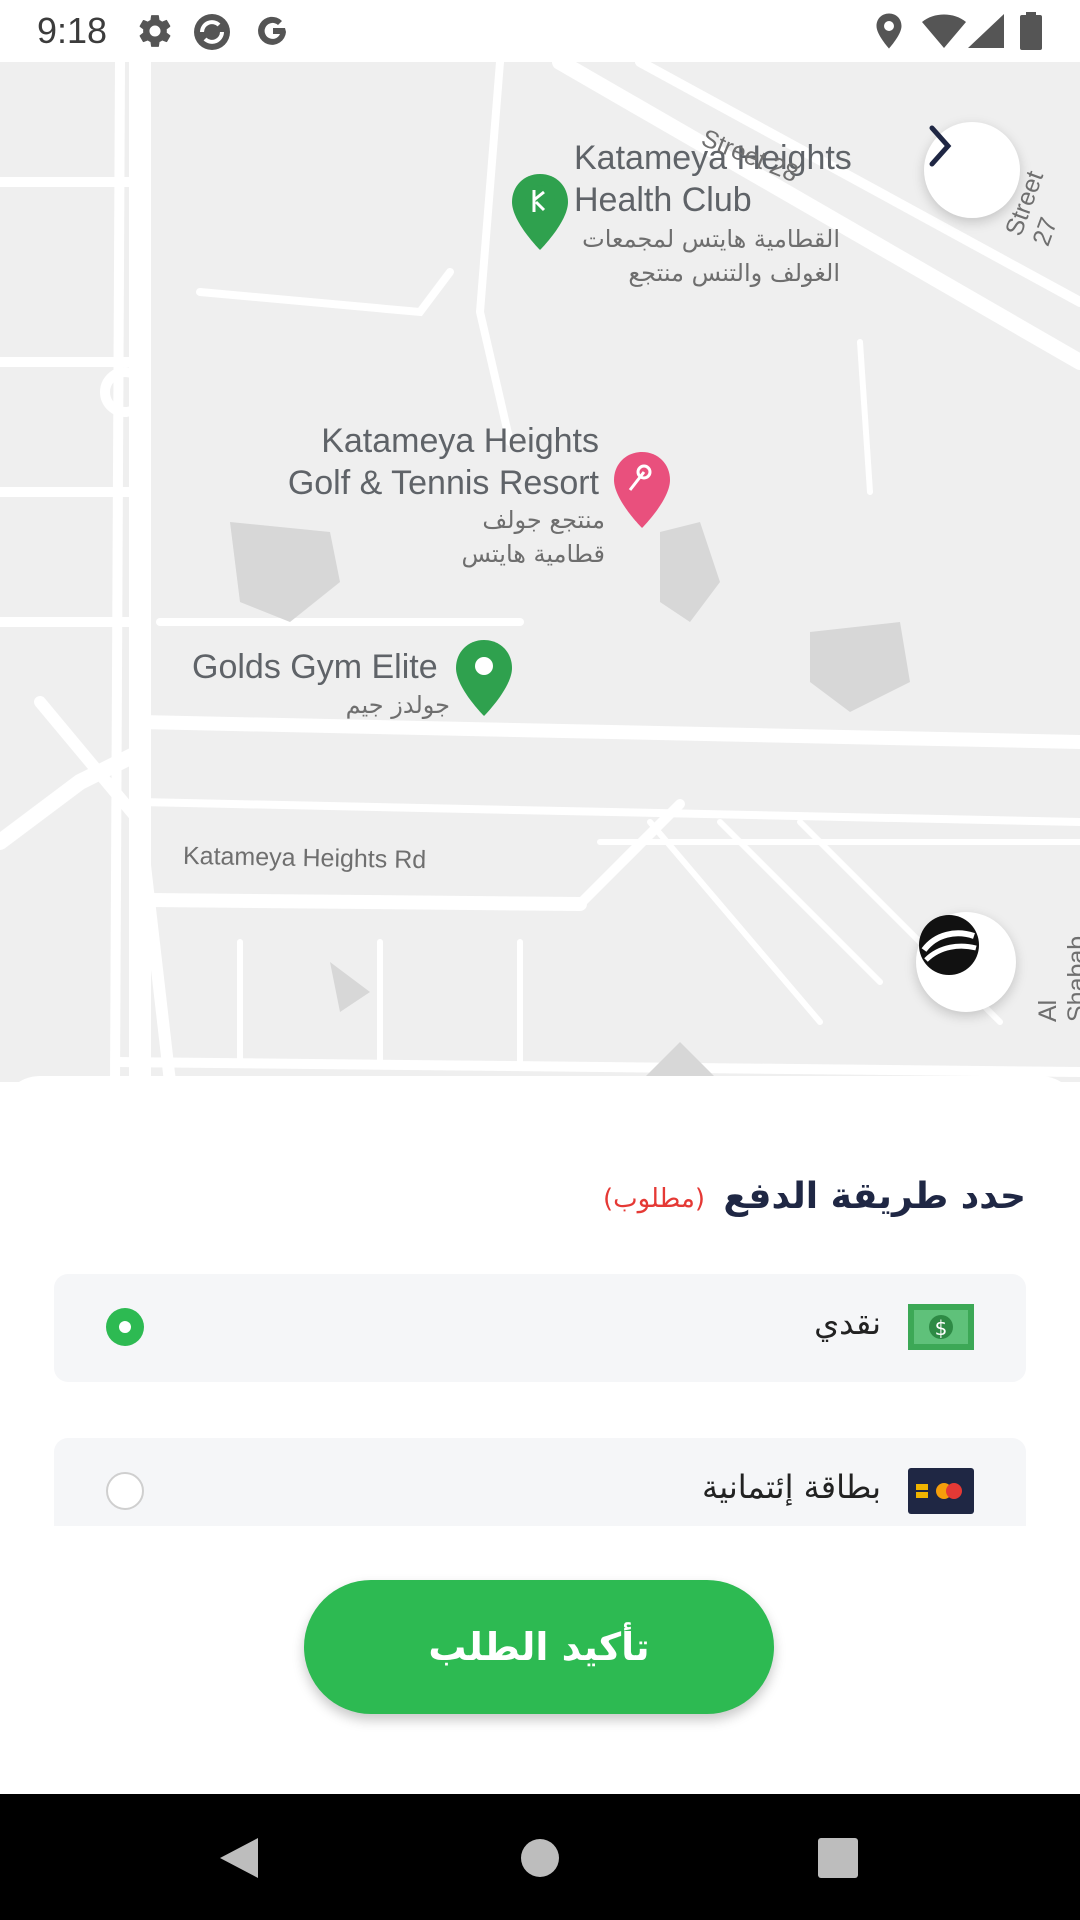 This screenshot has width=1080, height=1920. What do you see at coordinates (663, 200) in the screenshot?
I see `poi-name-line2: Health Club` at bounding box center [663, 200].